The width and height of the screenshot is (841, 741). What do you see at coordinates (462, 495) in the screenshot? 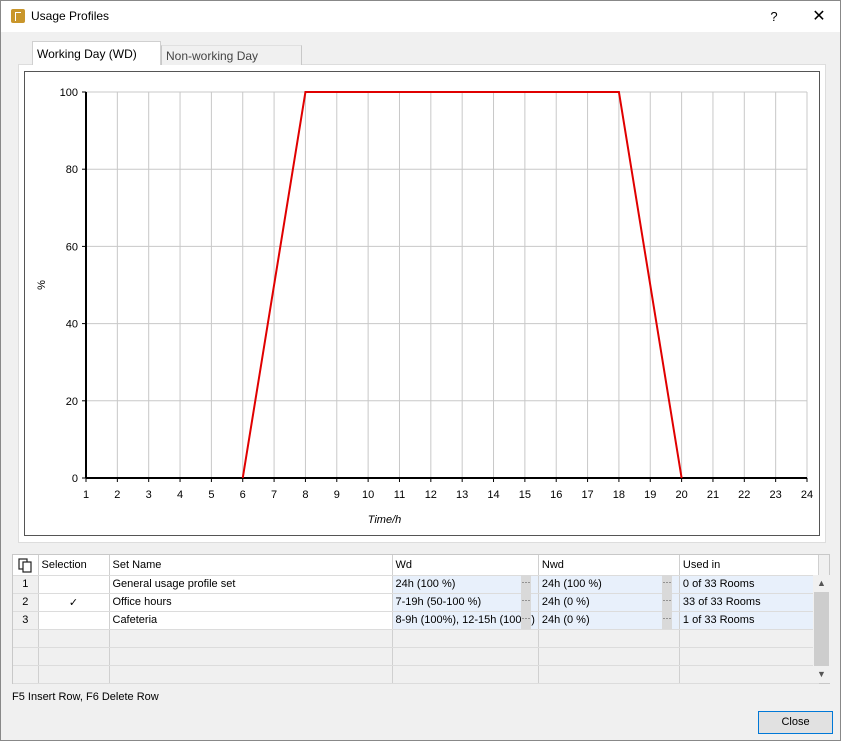
I see `x-tick-label: 13` at bounding box center [462, 495].